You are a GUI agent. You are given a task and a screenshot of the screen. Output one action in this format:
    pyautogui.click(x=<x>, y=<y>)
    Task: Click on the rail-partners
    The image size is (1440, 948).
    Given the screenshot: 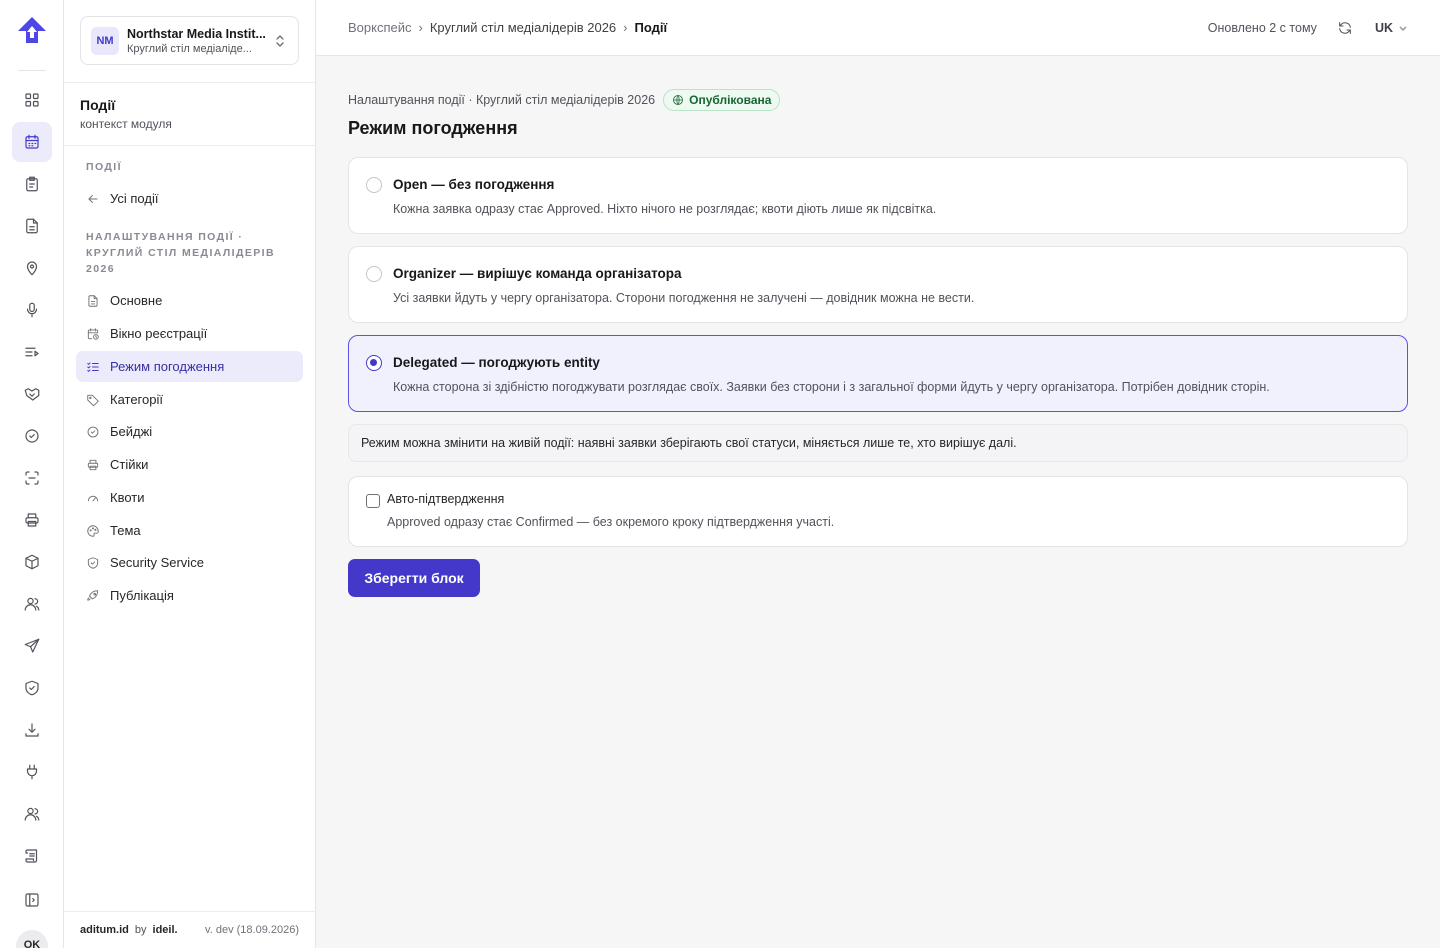 What is the action you would take?
    pyautogui.click(x=32, y=394)
    